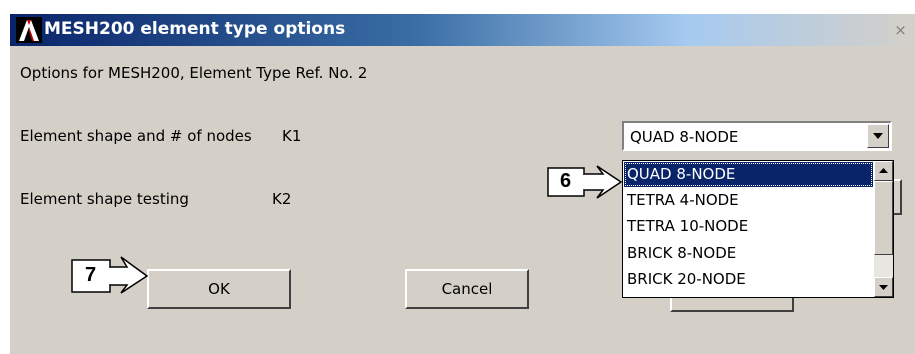 Image resolution: width=915 pixels, height=354 pixels. I want to click on callout-6: 6, so click(585, 182).